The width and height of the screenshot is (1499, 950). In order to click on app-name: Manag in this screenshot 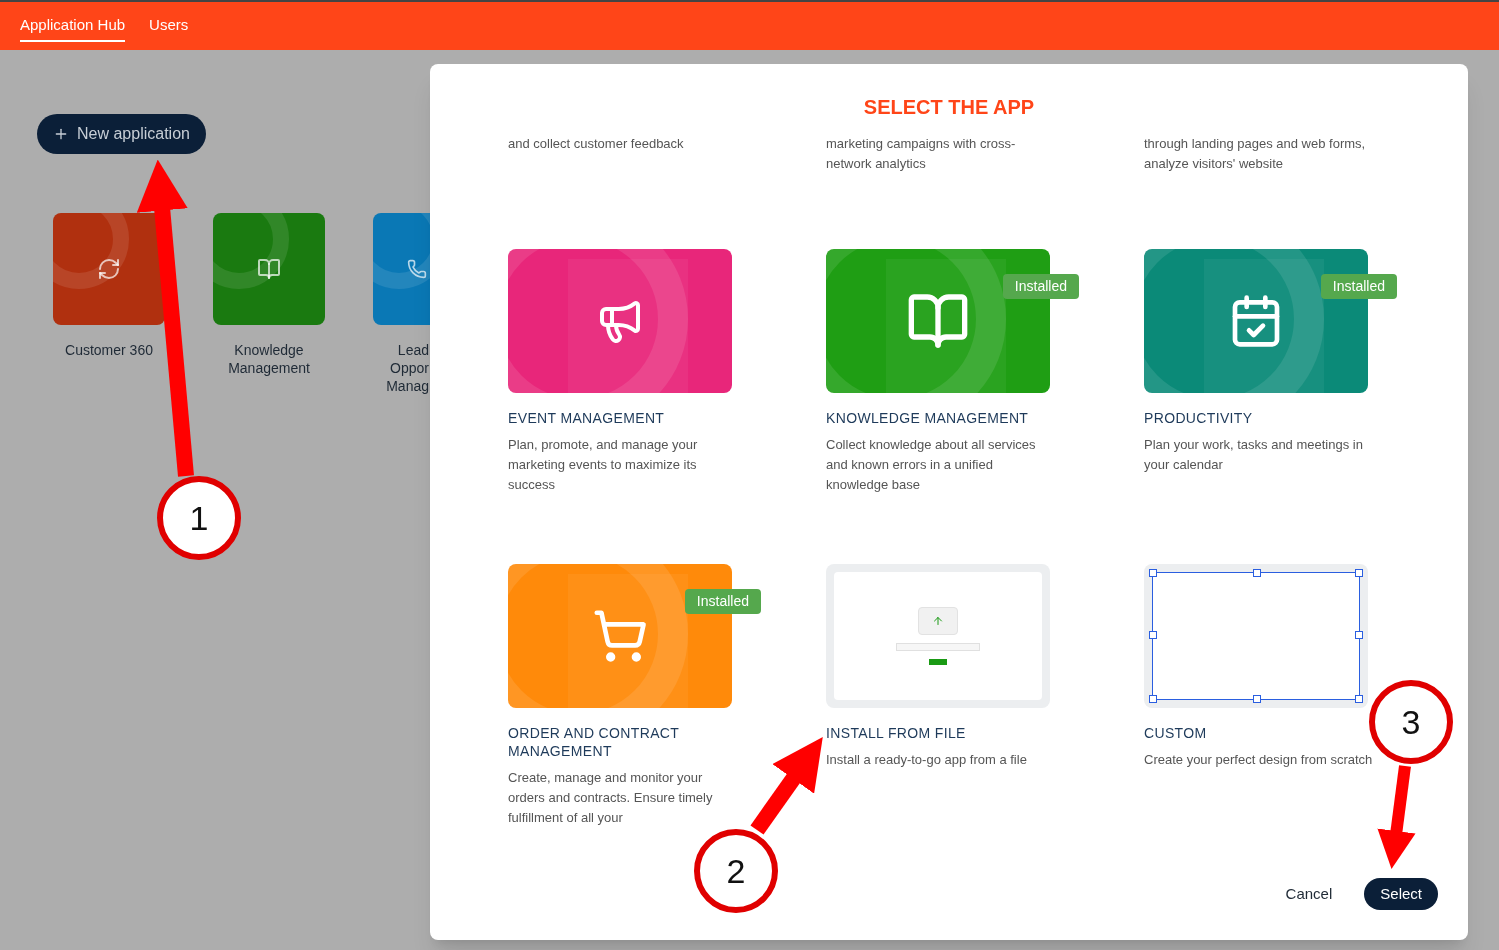, I will do `click(407, 386)`.